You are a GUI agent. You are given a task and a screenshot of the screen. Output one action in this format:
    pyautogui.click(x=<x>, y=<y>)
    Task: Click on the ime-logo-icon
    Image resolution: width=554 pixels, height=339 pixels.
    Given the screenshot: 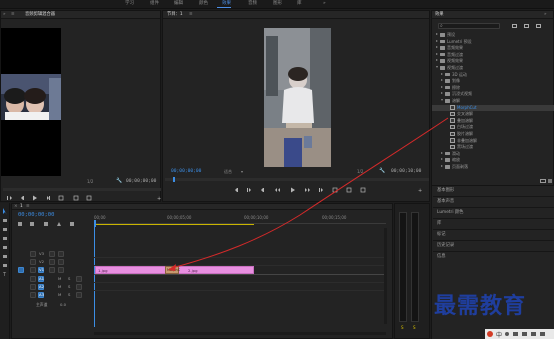 What is the action you would take?
    pyautogui.click(x=490, y=334)
    